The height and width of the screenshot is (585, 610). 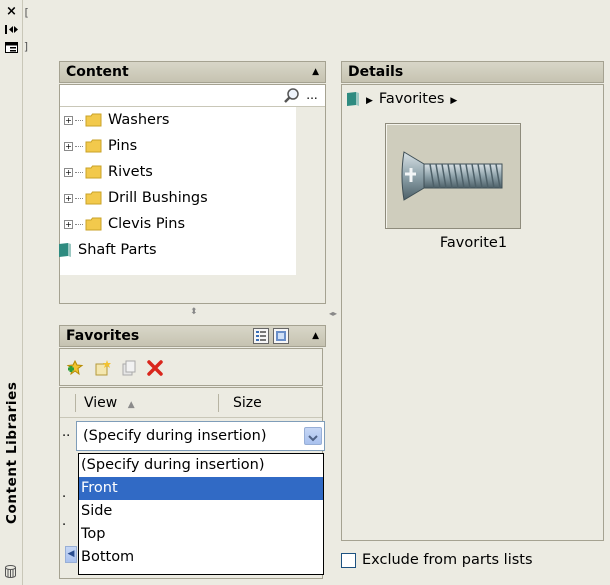 What do you see at coordinates (247, 403) in the screenshot?
I see `column-header-size: Size` at bounding box center [247, 403].